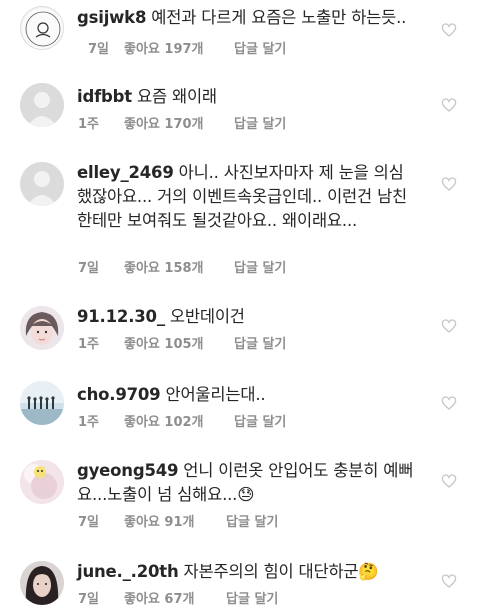 This screenshot has height=607, width=480. Describe the element at coordinates (125, 172) in the screenshot. I see `comment-username: elley_2469` at that location.